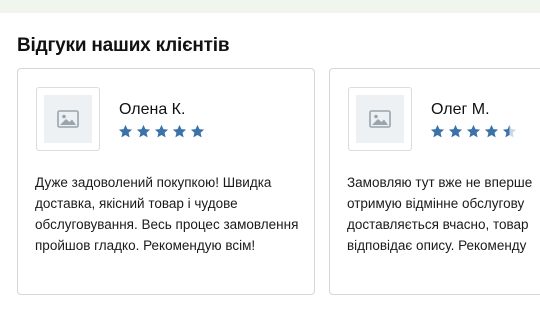 The height and width of the screenshot is (325, 540). I want to click on review-text-line: отримую відмінне обслугову, so click(436, 203).